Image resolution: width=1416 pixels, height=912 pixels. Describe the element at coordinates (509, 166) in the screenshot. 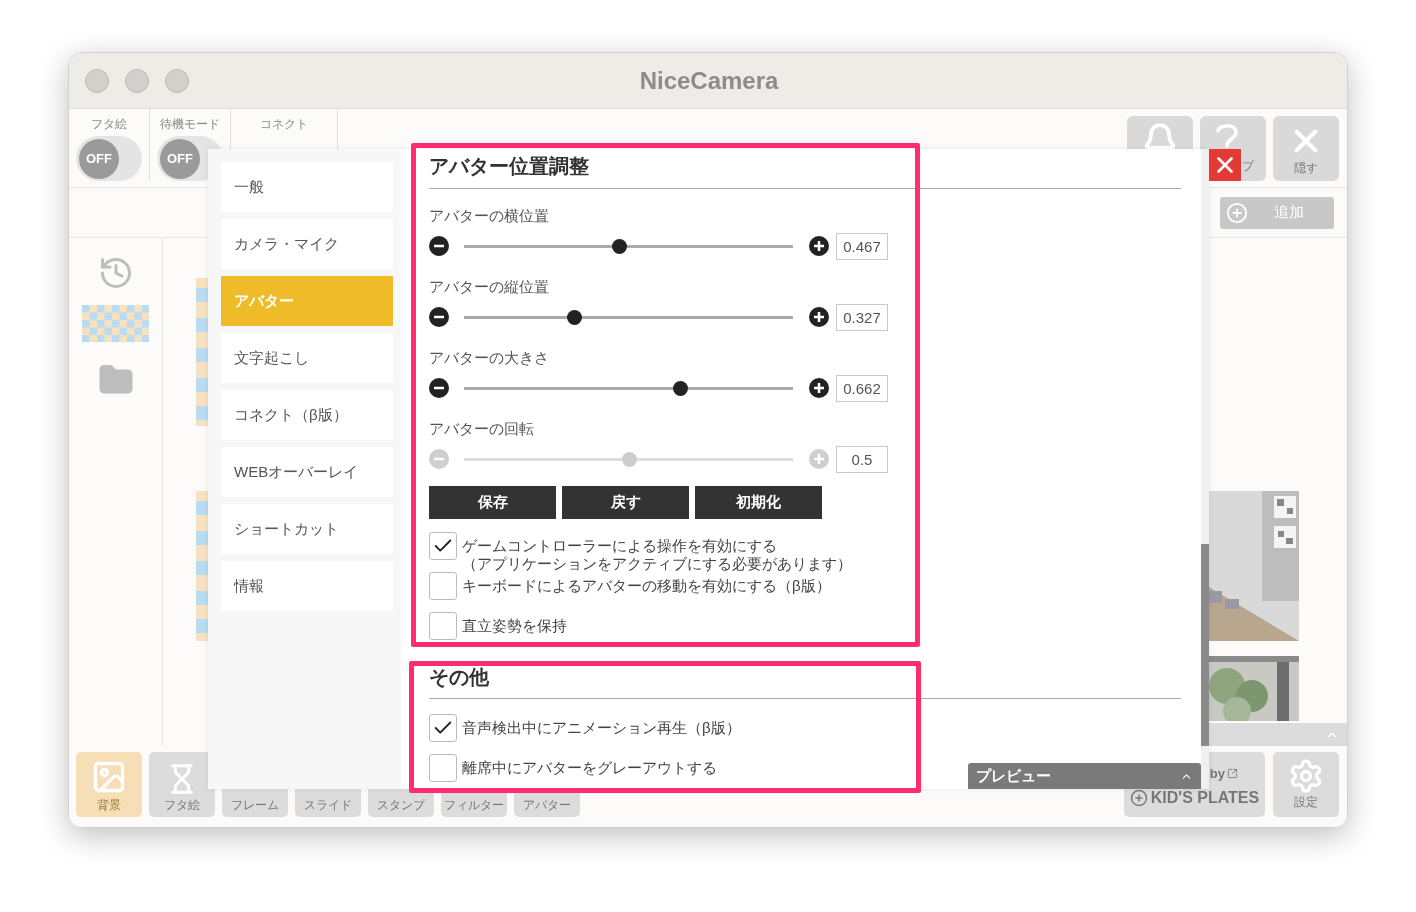

I see `section-title: アバター位置調整` at that location.